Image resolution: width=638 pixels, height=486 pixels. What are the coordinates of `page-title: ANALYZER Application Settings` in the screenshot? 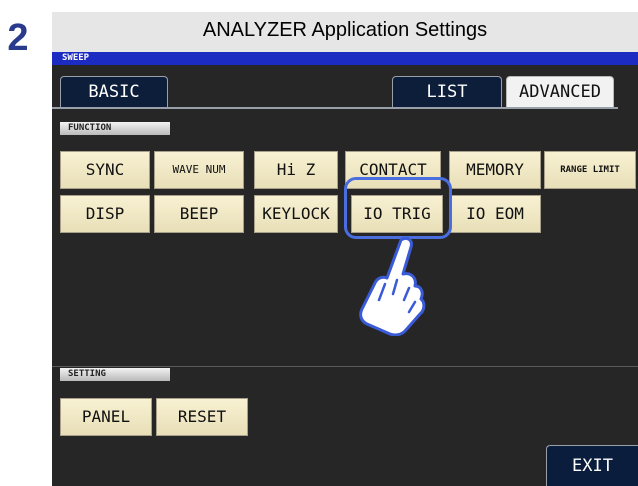 It's located at (345, 30).